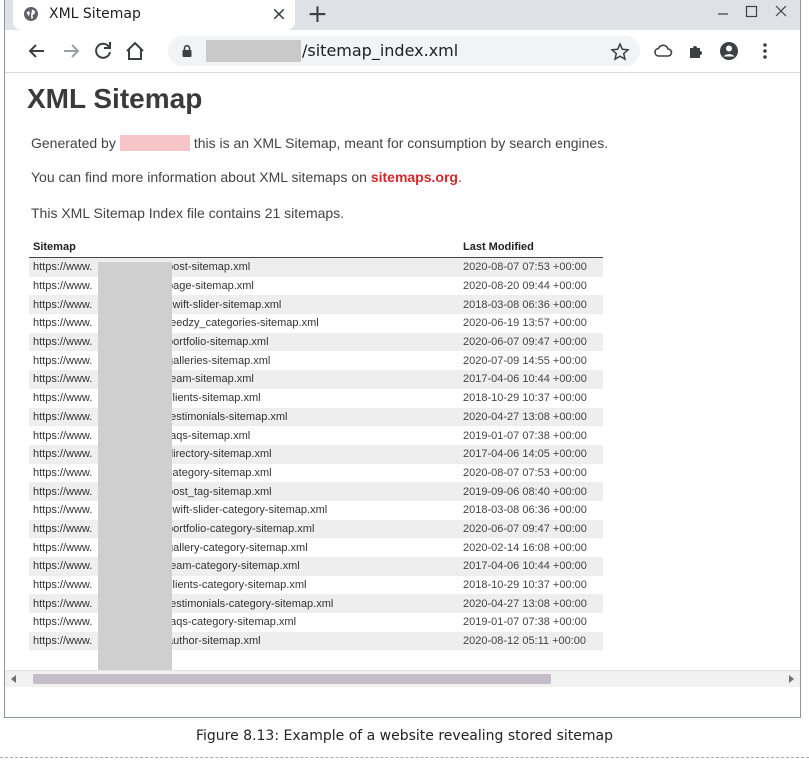  Describe the element at coordinates (235, 585) in the screenshot. I see `sitemap-path: /clients-category-sitemap.xml` at that location.